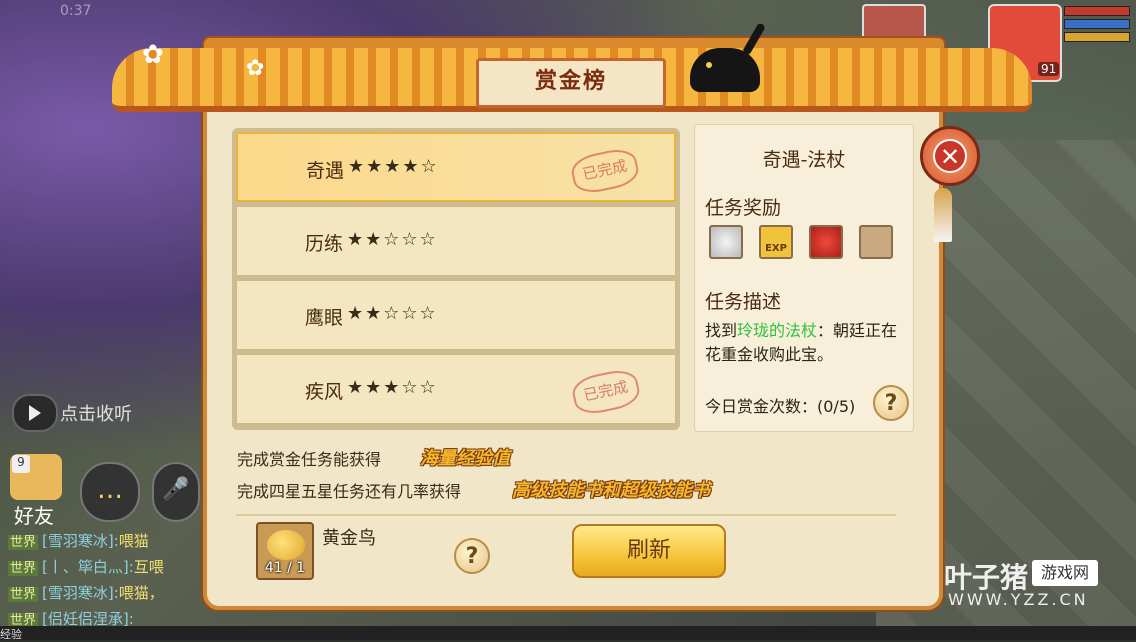 The image size is (1136, 642). What do you see at coordinates (309, 459) in the screenshot?
I see `info-line-1: 完成赏金任务能获得` at bounding box center [309, 459].